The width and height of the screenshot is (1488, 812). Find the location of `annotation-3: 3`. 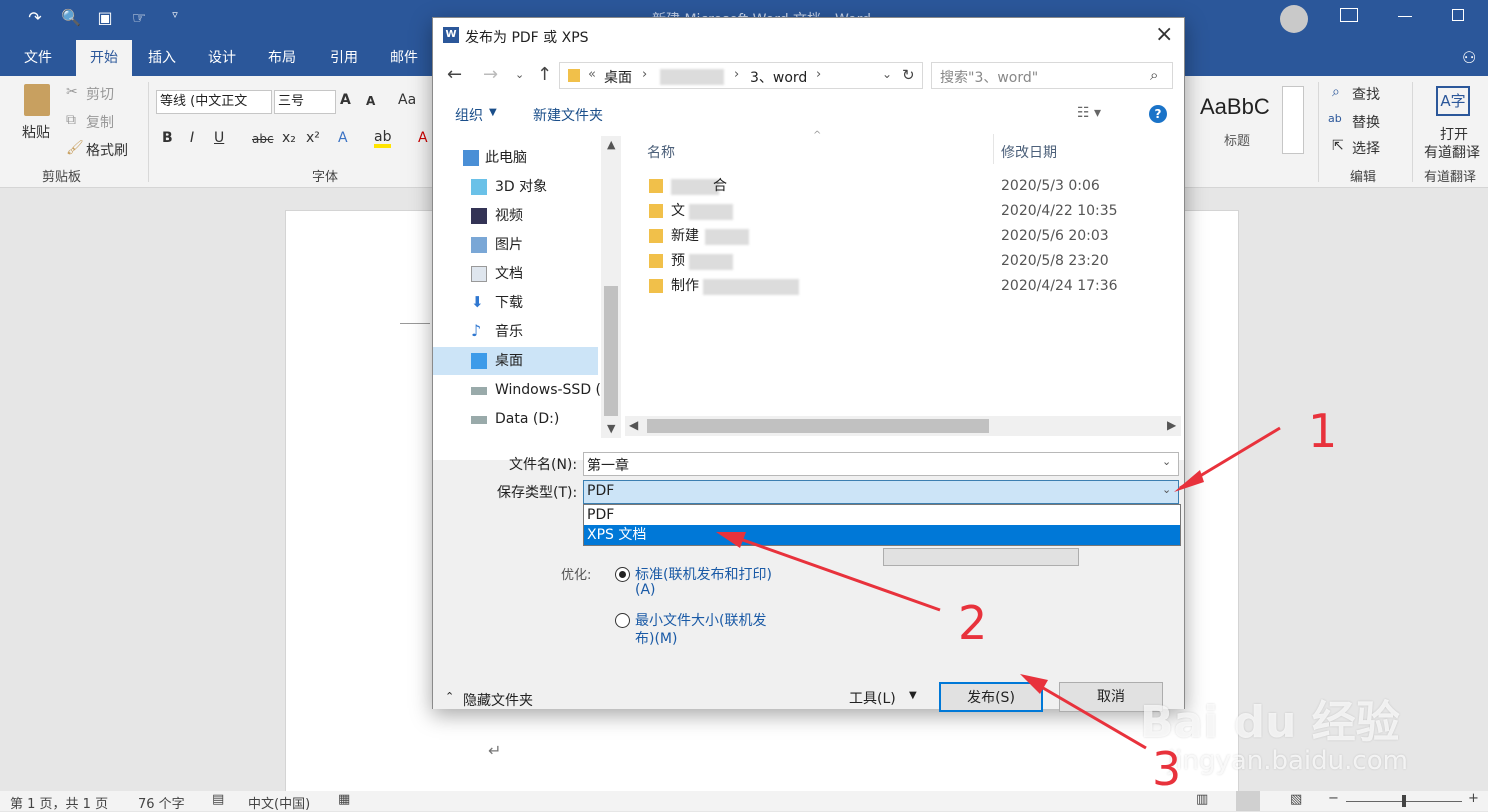

annotation-3: 3 is located at coordinates (1167, 769).